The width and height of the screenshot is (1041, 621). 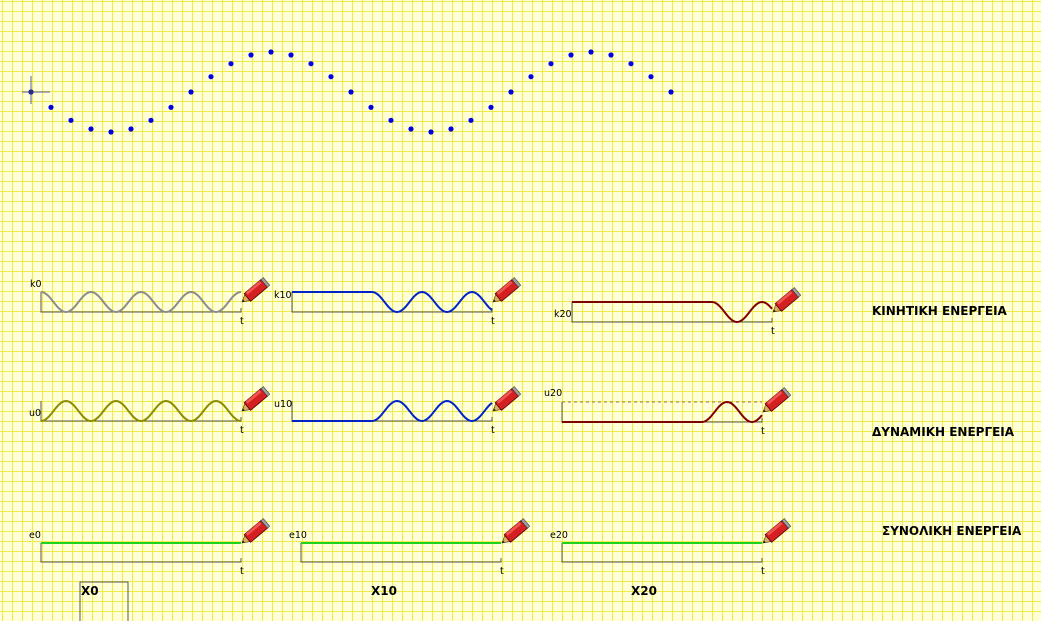 I want to click on graph-label-u0: u0, so click(x=35, y=413).